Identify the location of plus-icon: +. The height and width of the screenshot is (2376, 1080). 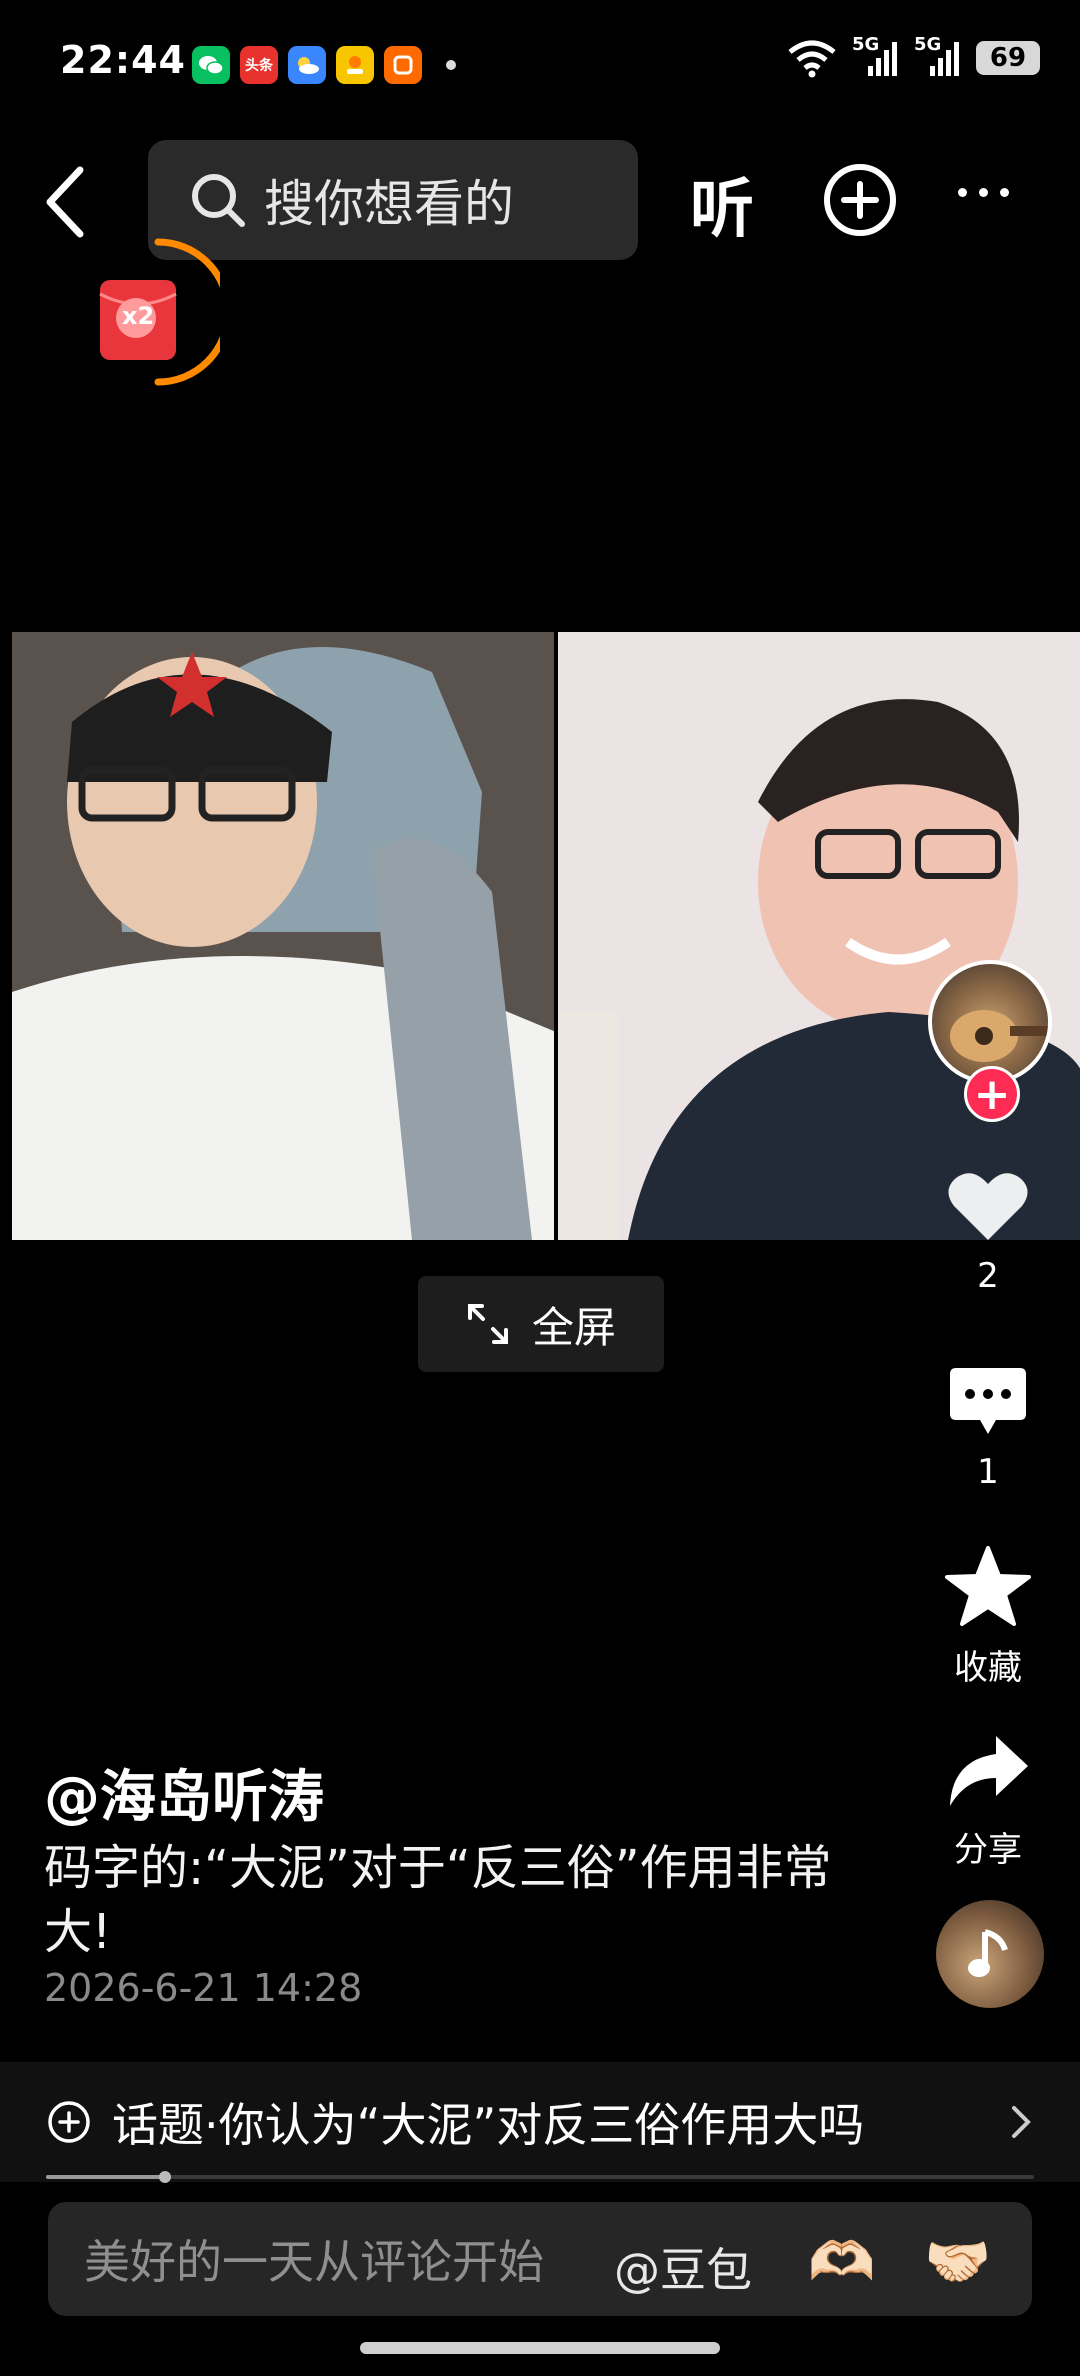
(992, 1094).